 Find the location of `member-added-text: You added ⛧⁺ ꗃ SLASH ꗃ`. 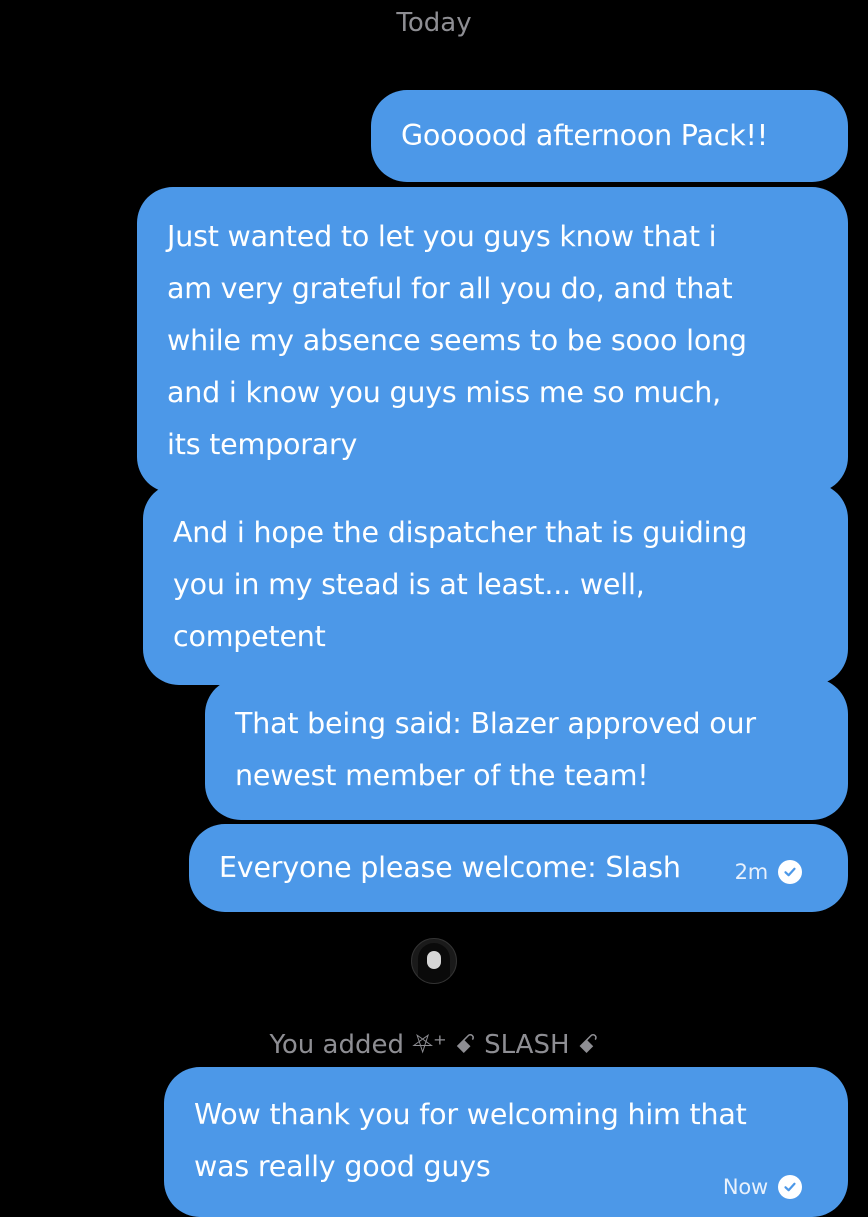

member-added-text: You added ⛧⁺ ꗃ SLASH ꗃ is located at coordinates (434, 1045).